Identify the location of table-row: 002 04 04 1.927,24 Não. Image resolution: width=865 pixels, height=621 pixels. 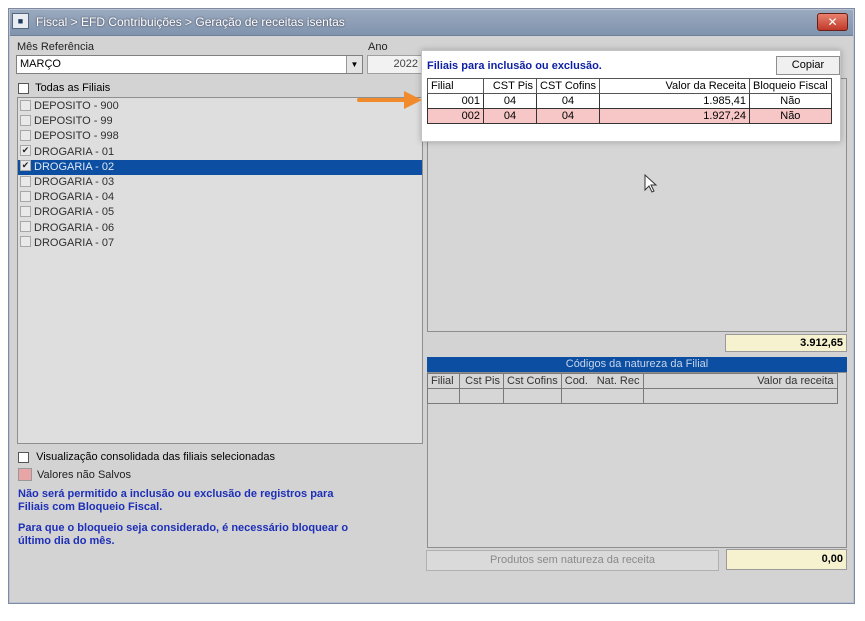
(629, 116).